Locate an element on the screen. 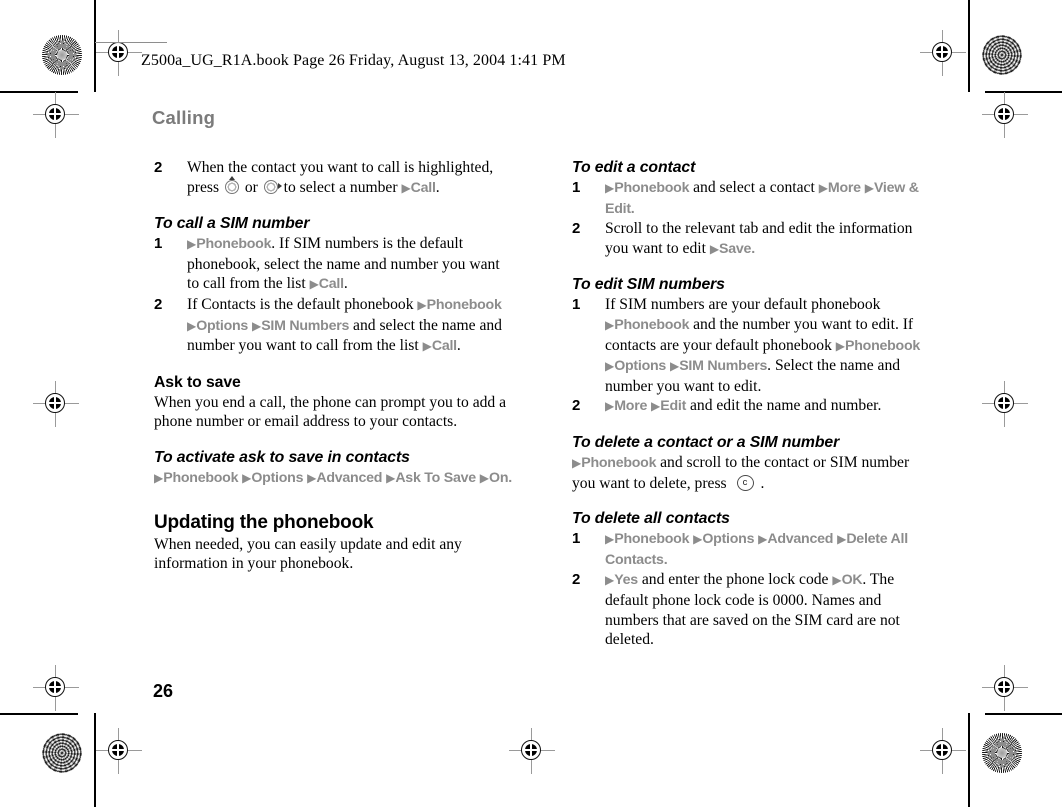 The height and width of the screenshot is (807, 1062). registration-crosshair-left-middle is located at coordinates (56, 404).